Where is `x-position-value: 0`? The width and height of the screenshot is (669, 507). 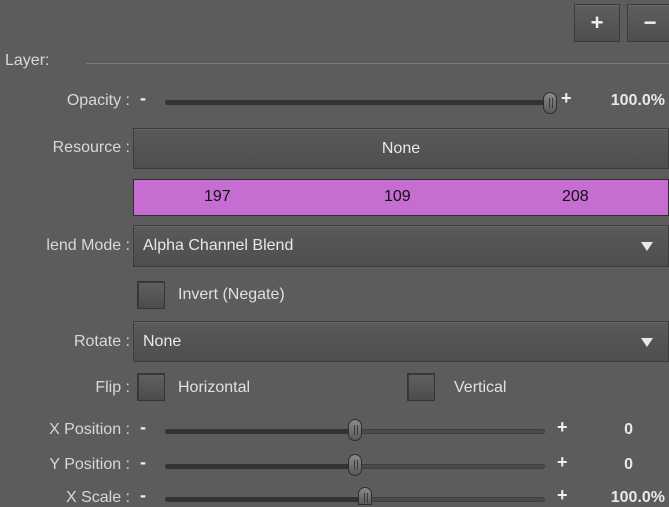 x-position-value: 0 is located at coordinates (628, 429).